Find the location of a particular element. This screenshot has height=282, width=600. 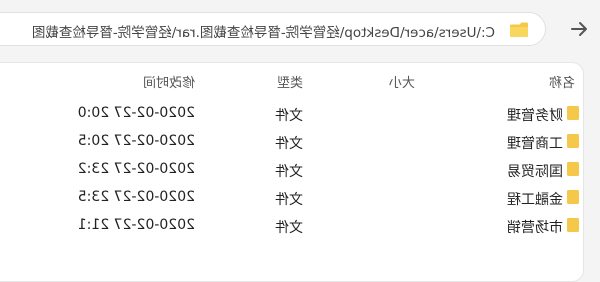

file-row: 财务管理 文件 2020-02-27 20:0 is located at coordinates (291, 114).